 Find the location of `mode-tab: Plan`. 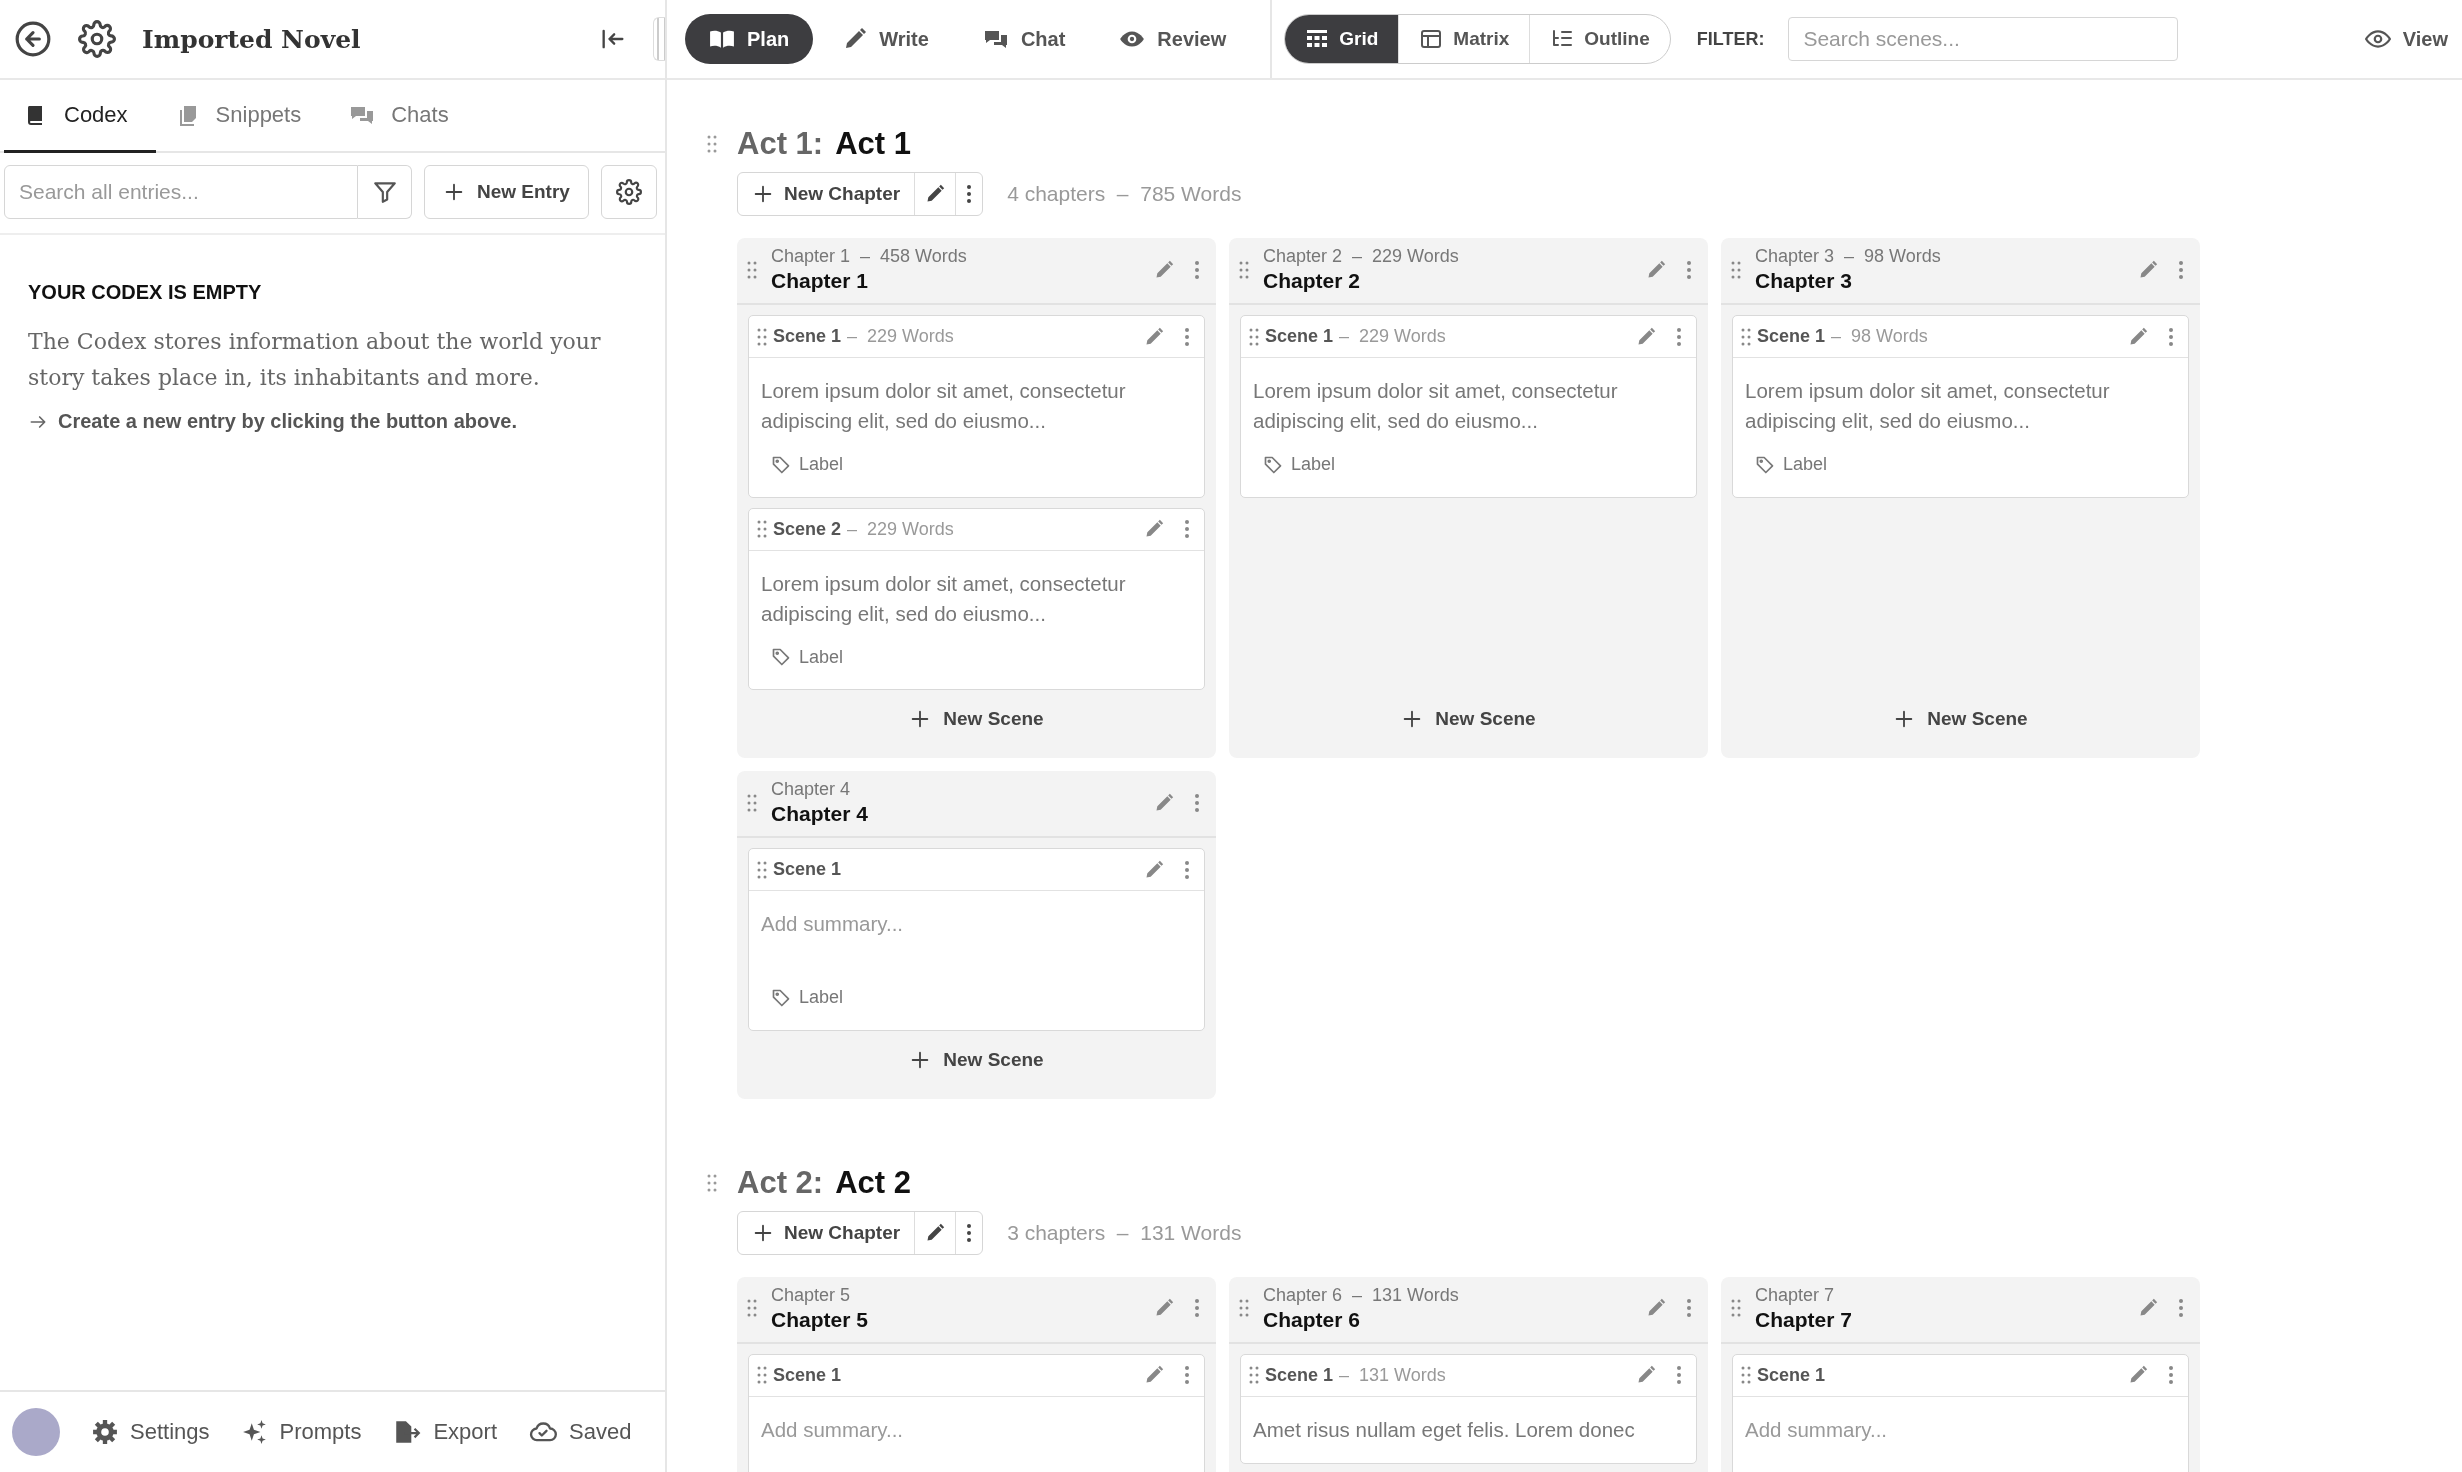

mode-tab: Plan is located at coordinates (749, 39).